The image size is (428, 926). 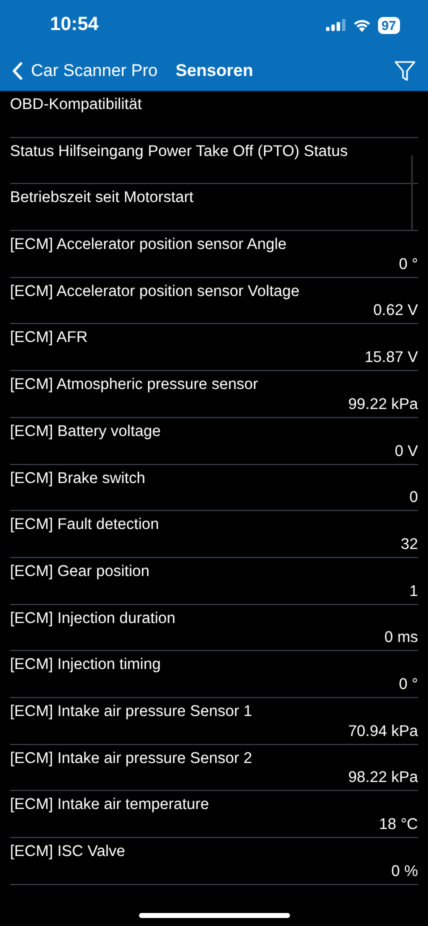 What do you see at coordinates (110, 805) in the screenshot?
I see `sensor-name: [ECM] Intake air temperature` at bounding box center [110, 805].